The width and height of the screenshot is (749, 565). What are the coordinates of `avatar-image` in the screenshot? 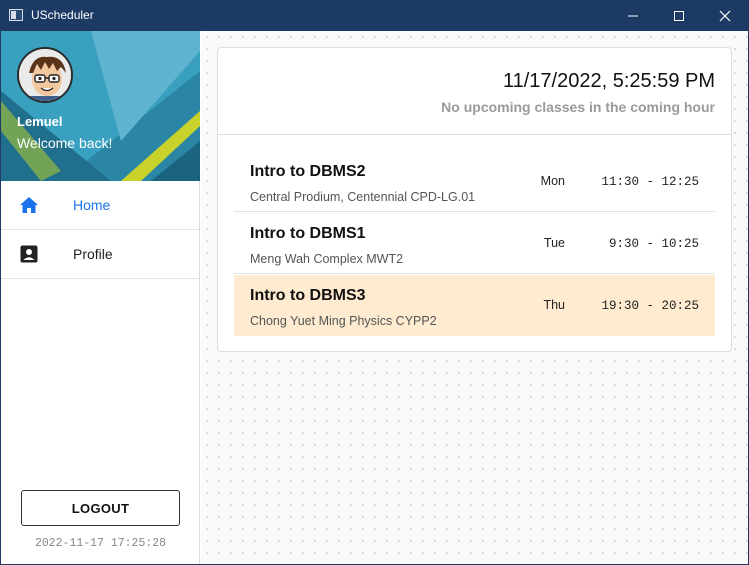 It's located at (45, 75).